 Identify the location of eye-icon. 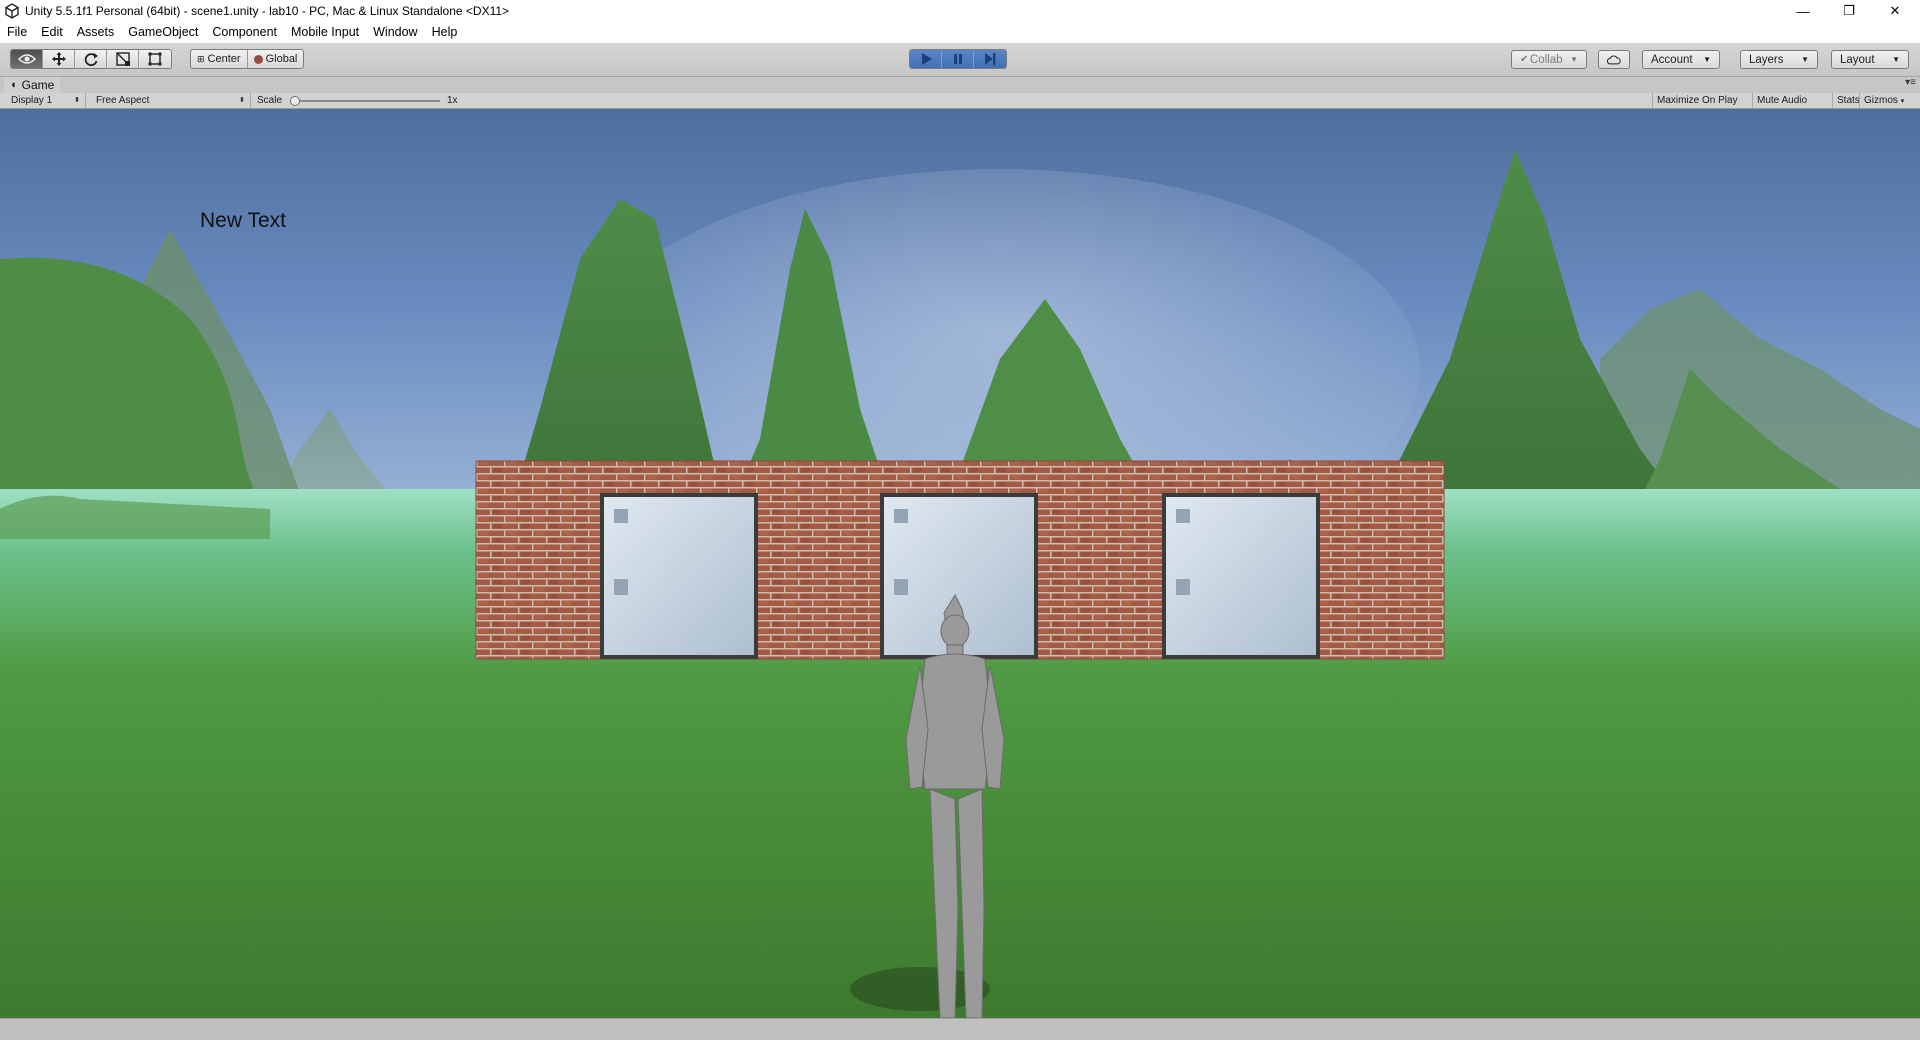
(26, 59).